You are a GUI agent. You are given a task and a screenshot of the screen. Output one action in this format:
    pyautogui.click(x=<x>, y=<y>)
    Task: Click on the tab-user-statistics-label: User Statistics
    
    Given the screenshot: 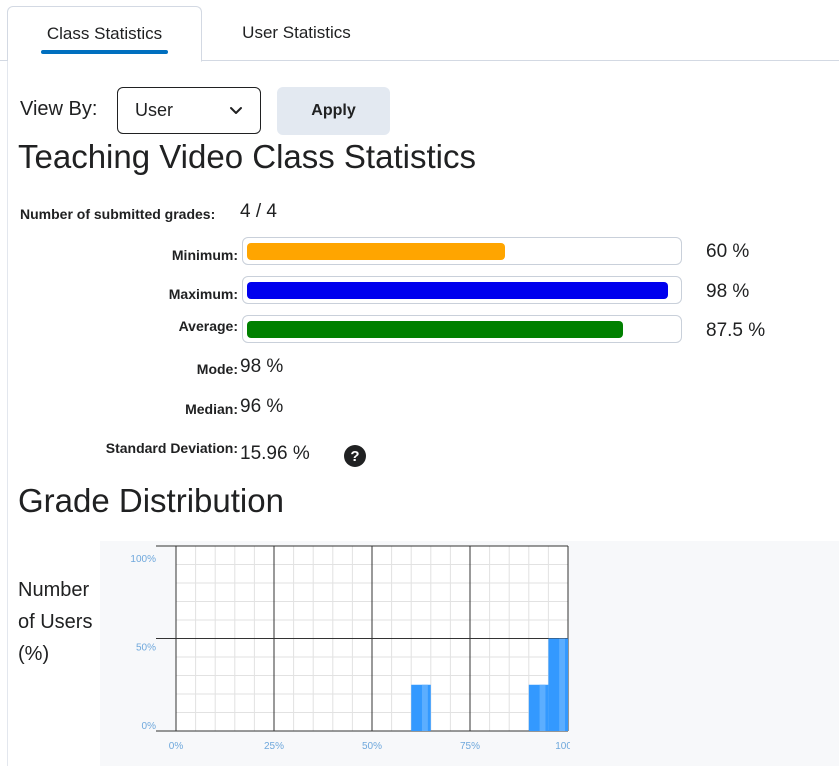 What is the action you would take?
    pyautogui.click(x=296, y=32)
    